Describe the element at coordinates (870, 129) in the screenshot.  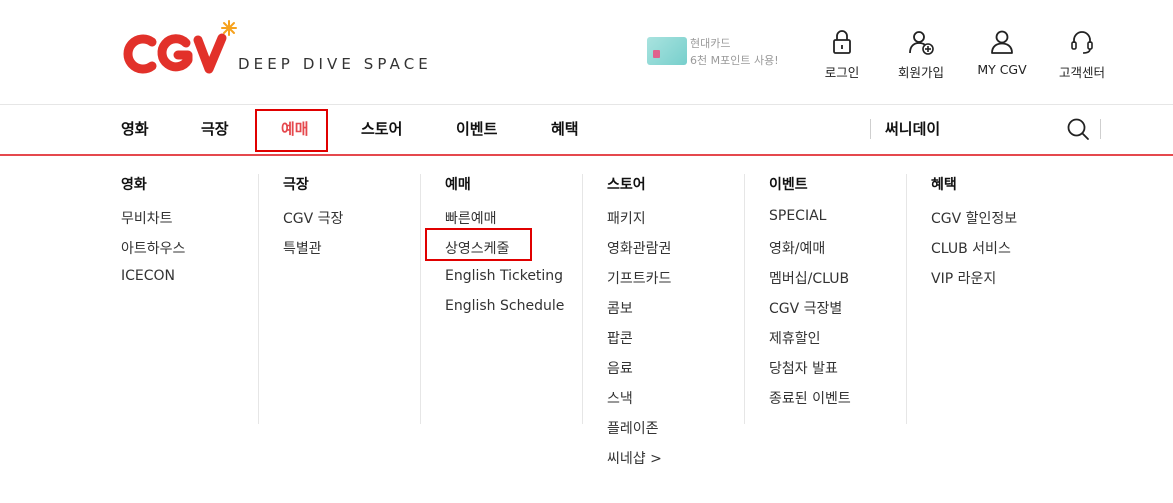
I see `nav-divider` at that location.